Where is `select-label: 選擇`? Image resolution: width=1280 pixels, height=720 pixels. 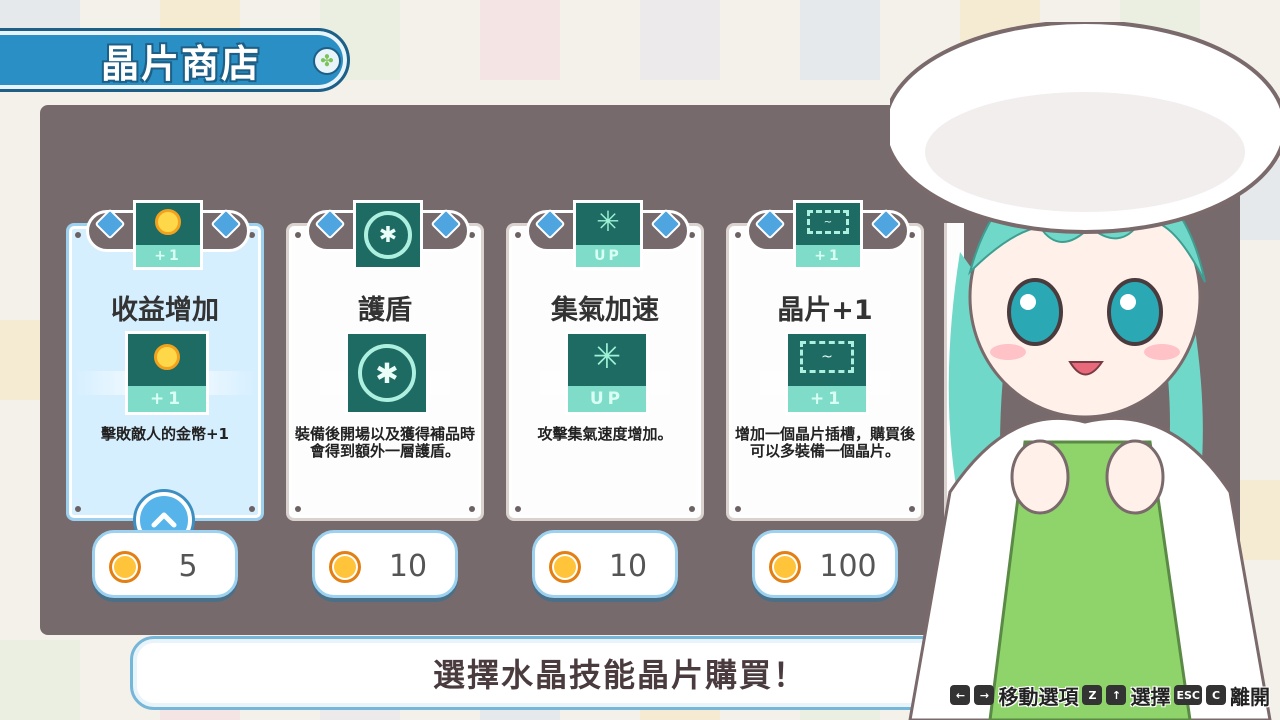 select-label: 選擇 is located at coordinates (1150, 696).